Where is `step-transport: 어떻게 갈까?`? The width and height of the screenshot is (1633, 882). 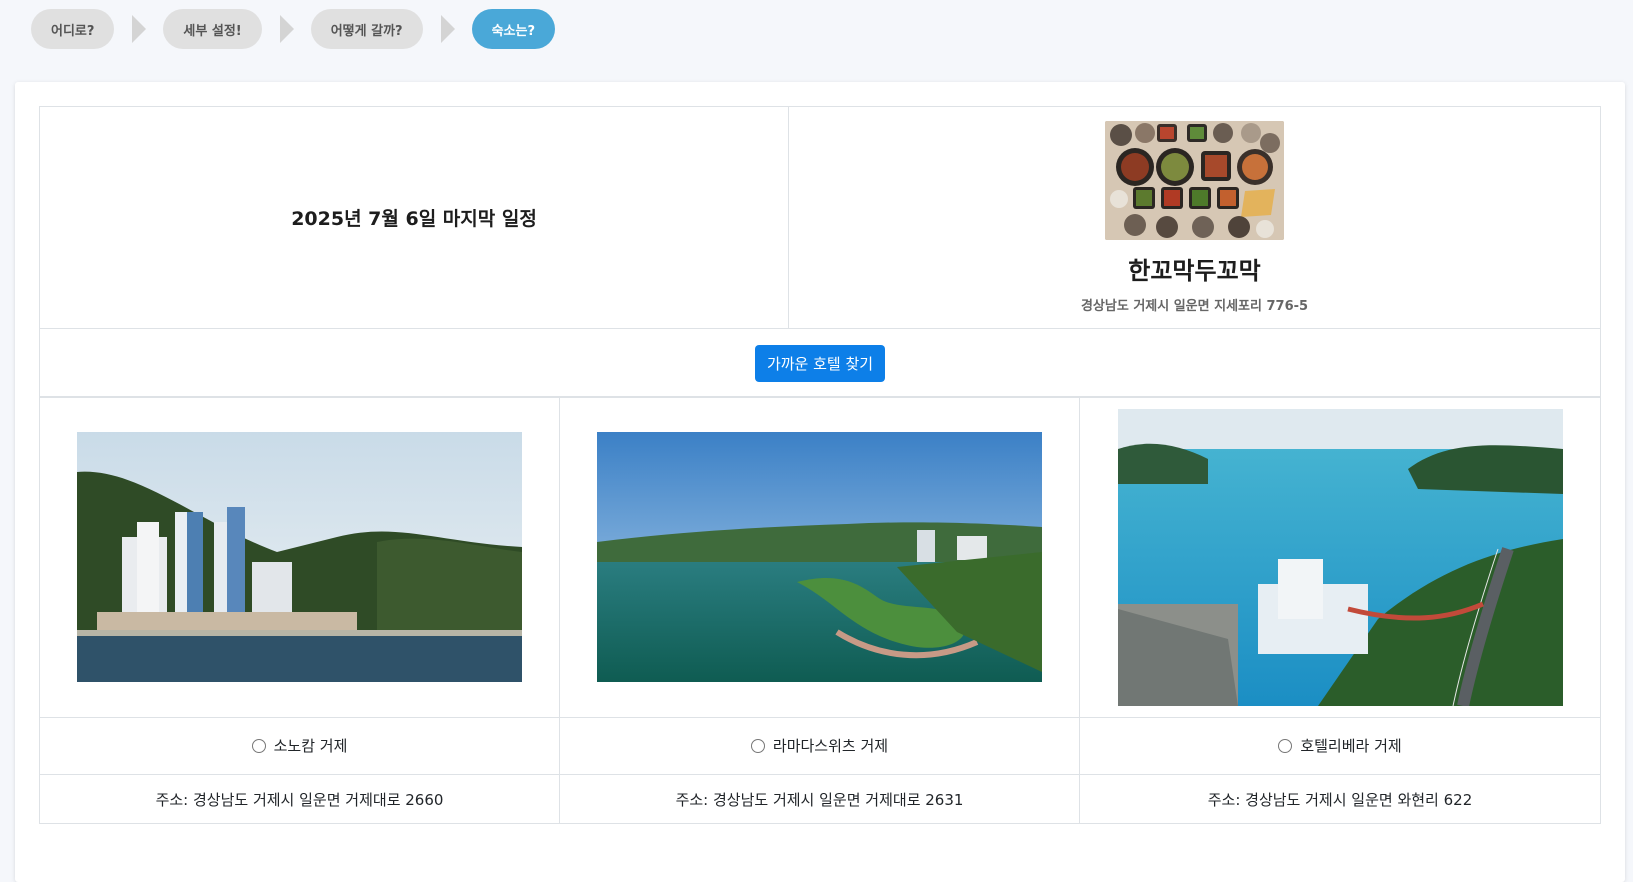
step-transport: 어떻게 갈까? is located at coordinates (366, 29).